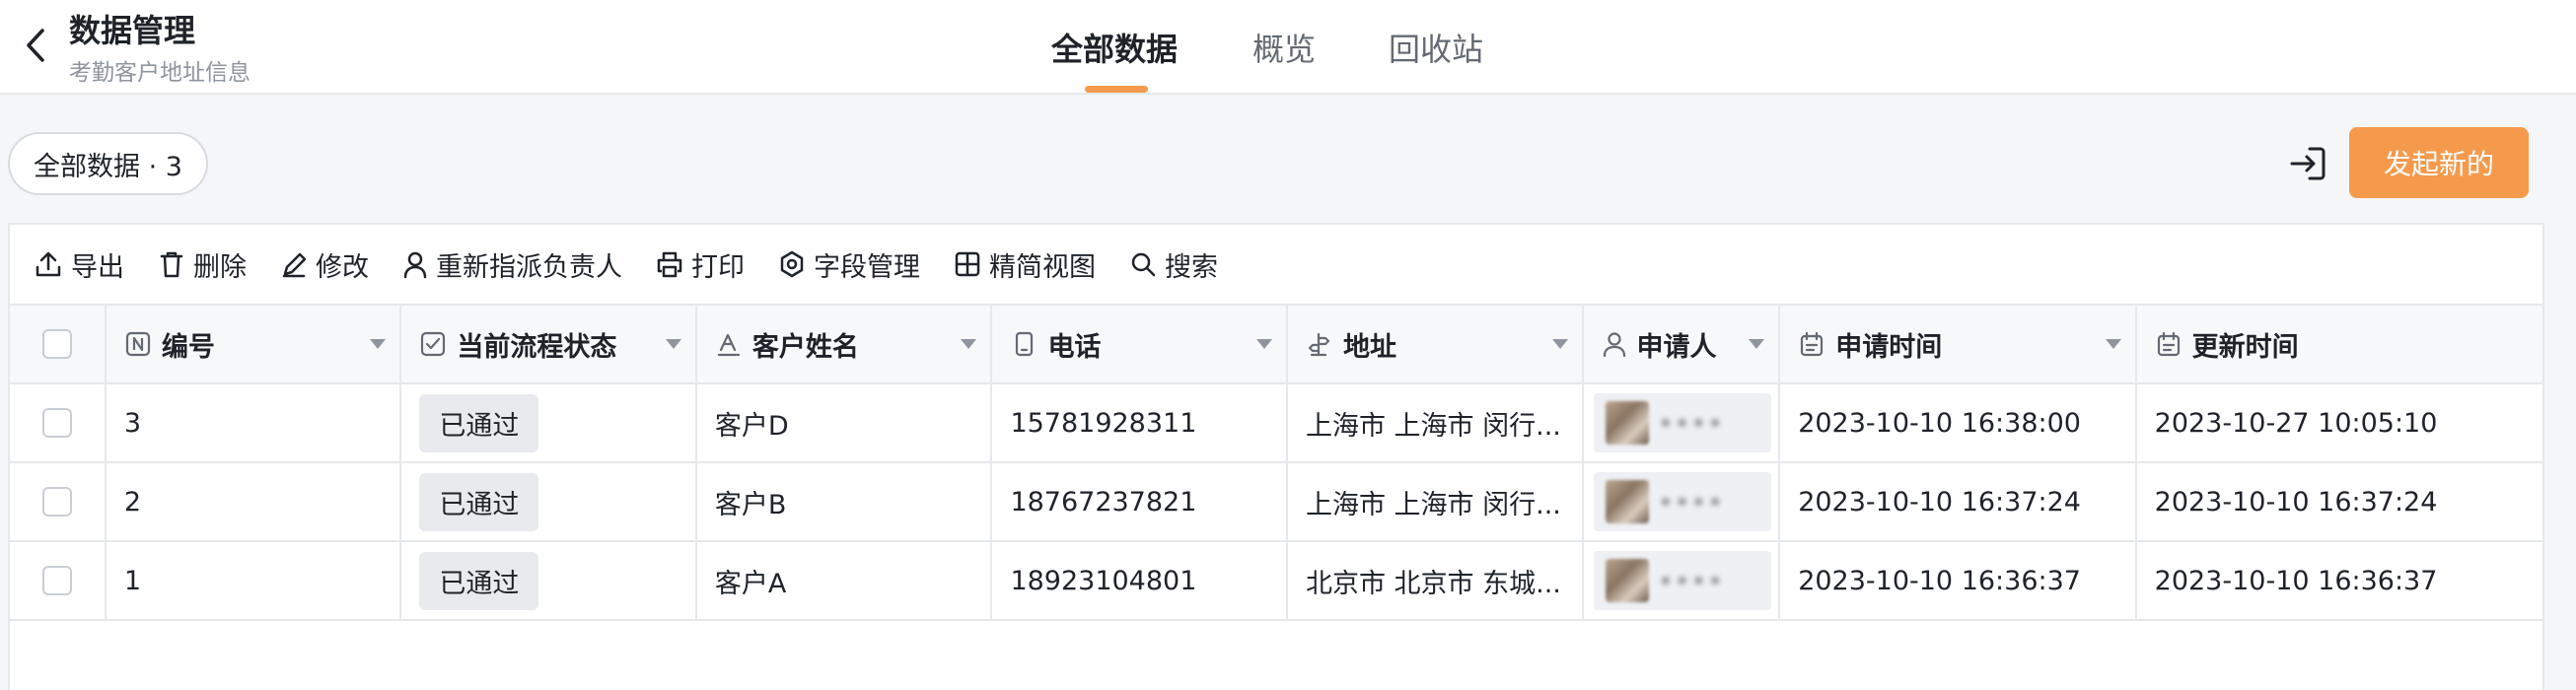  I want to click on column-header-applied-time: 申请时间, so click(1959, 344).